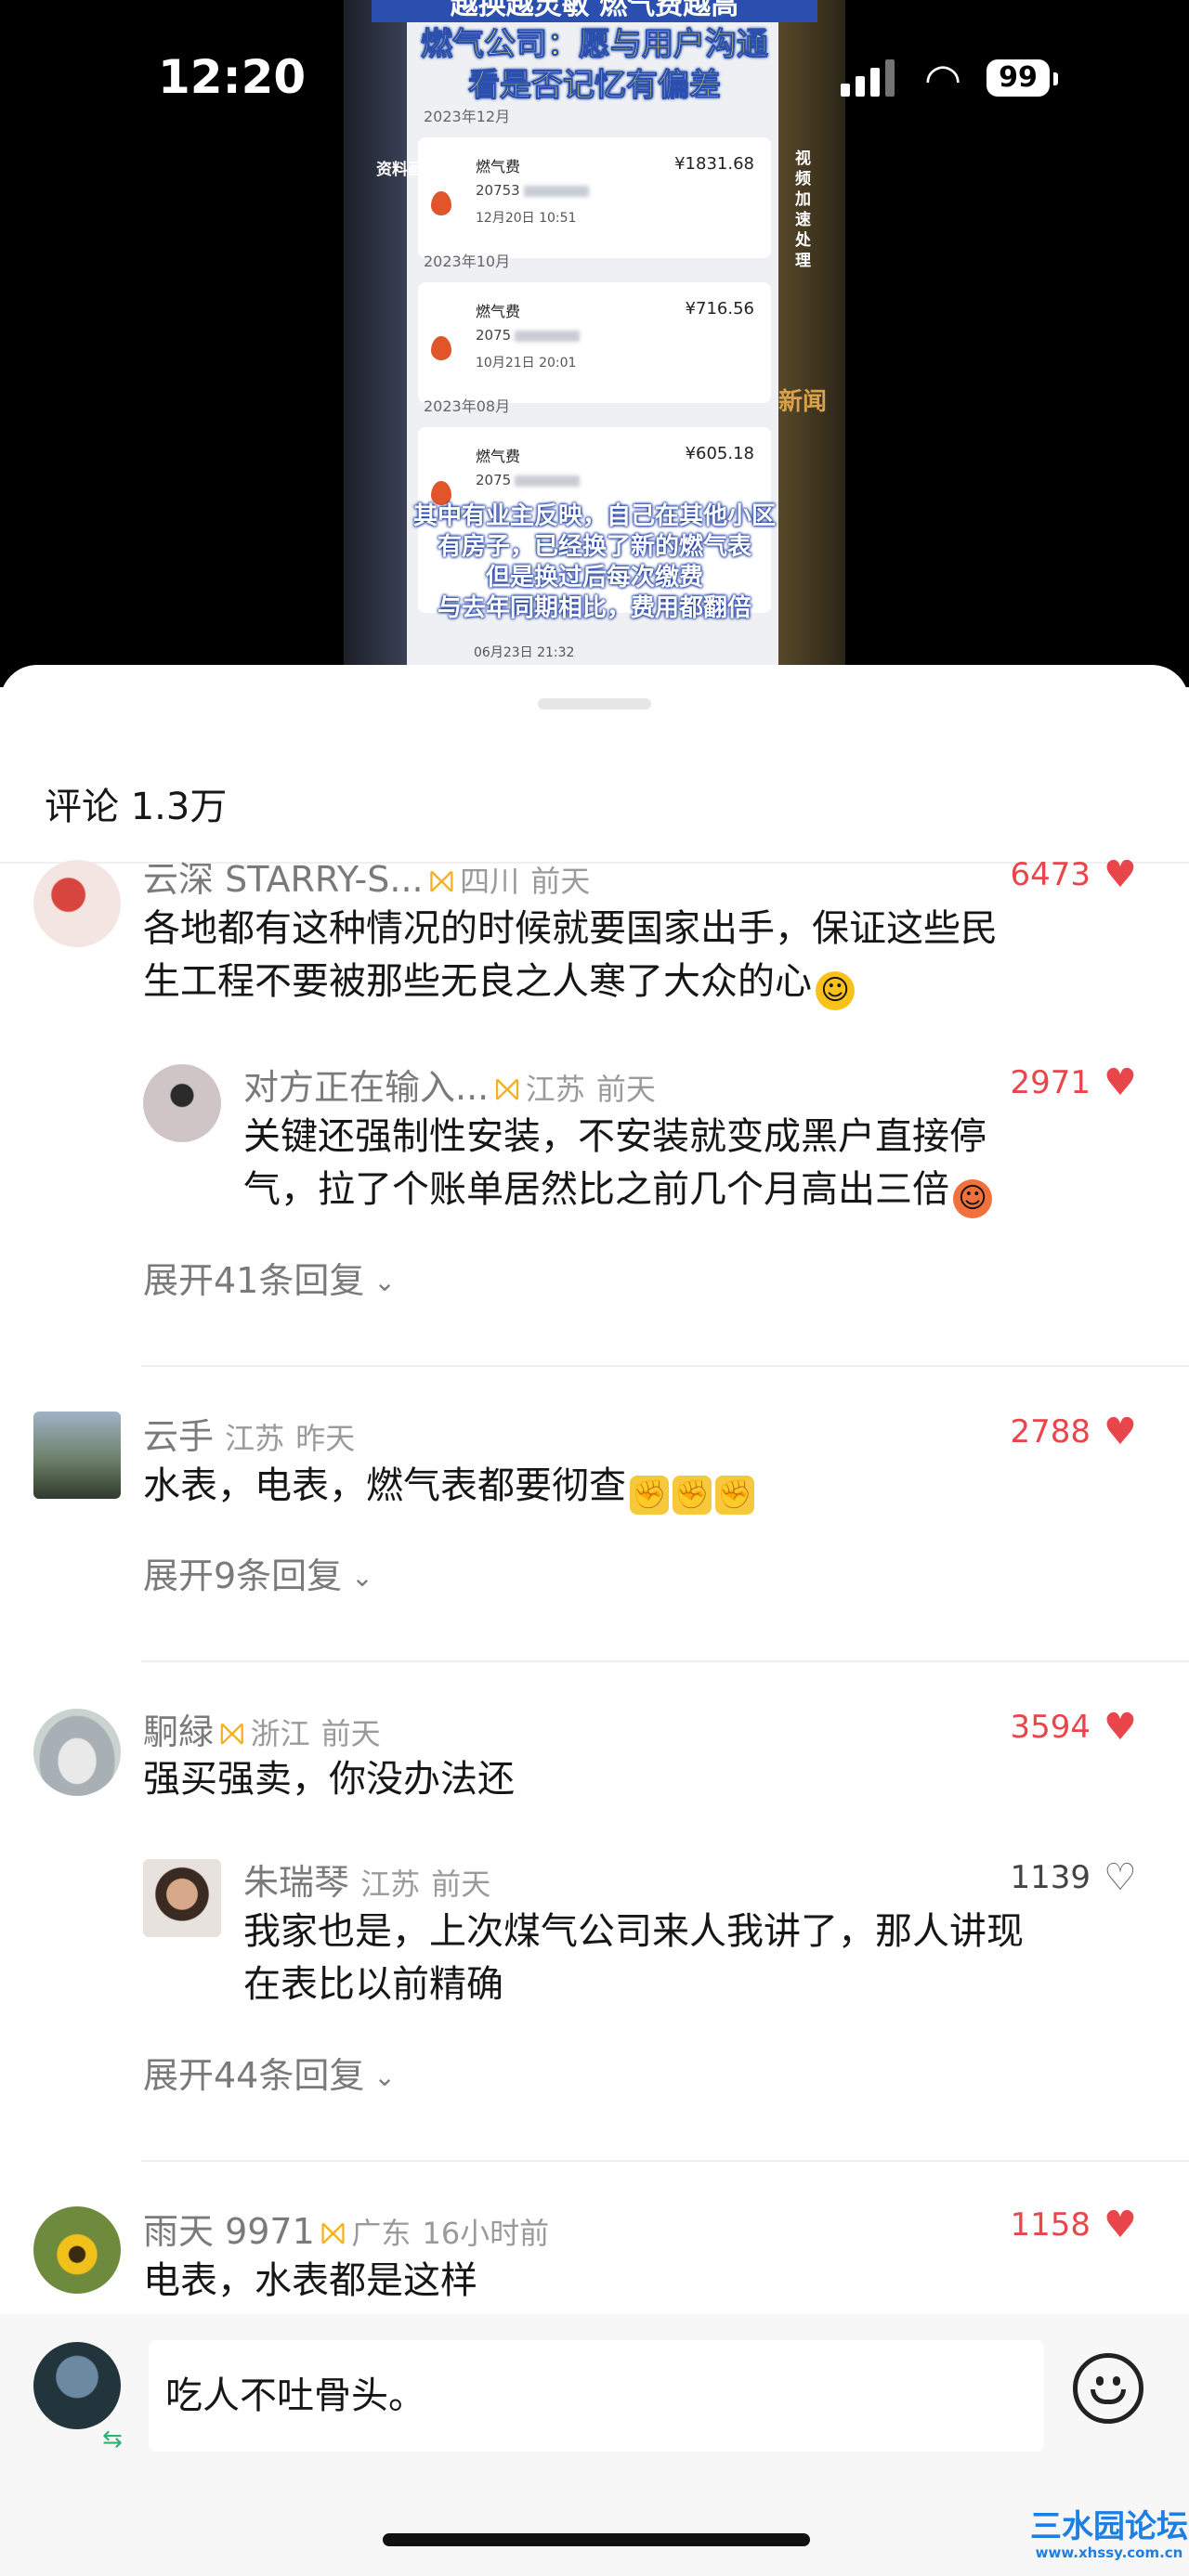 The image size is (1189, 2576). What do you see at coordinates (329, 1779) in the screenshot?
I see `comment-text: 强买强卖，你没办法还` at bounding box center [329, 1779].